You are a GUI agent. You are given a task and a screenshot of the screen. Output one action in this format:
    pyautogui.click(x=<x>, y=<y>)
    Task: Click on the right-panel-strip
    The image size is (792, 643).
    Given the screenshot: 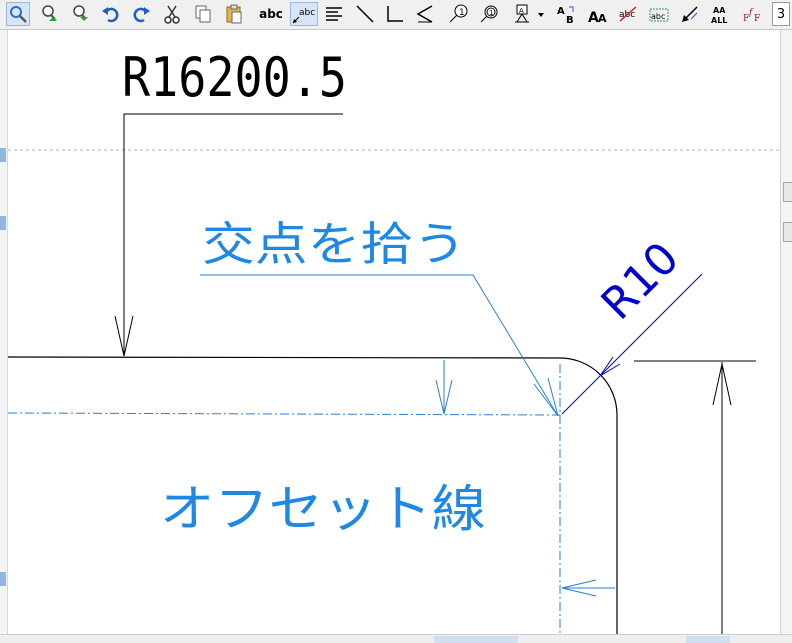 What is the action you would take?
    pyautogui.click(x=786, y=336)
    